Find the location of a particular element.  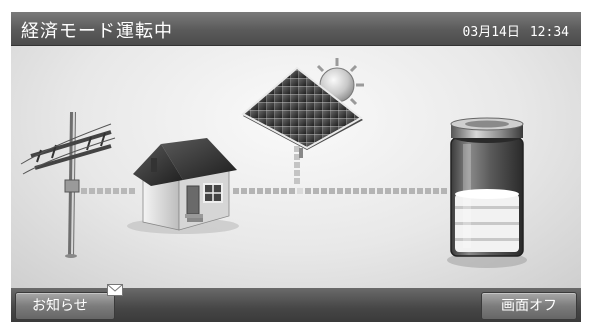

screen-off-button: 画面オフ is located at coordinates (529, 306).